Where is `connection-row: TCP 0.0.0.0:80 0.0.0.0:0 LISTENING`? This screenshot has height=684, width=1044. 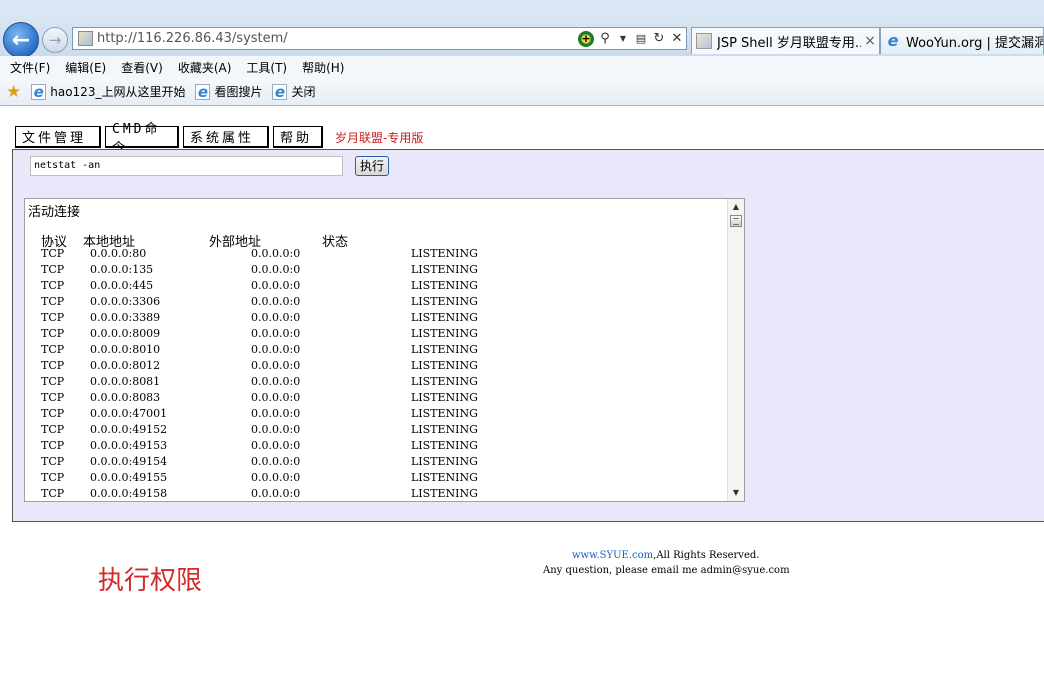
connection-row: TCP 0.0.0.0:80 0.0.0.0:0 LISTENING is located at coordinates (376, 255).